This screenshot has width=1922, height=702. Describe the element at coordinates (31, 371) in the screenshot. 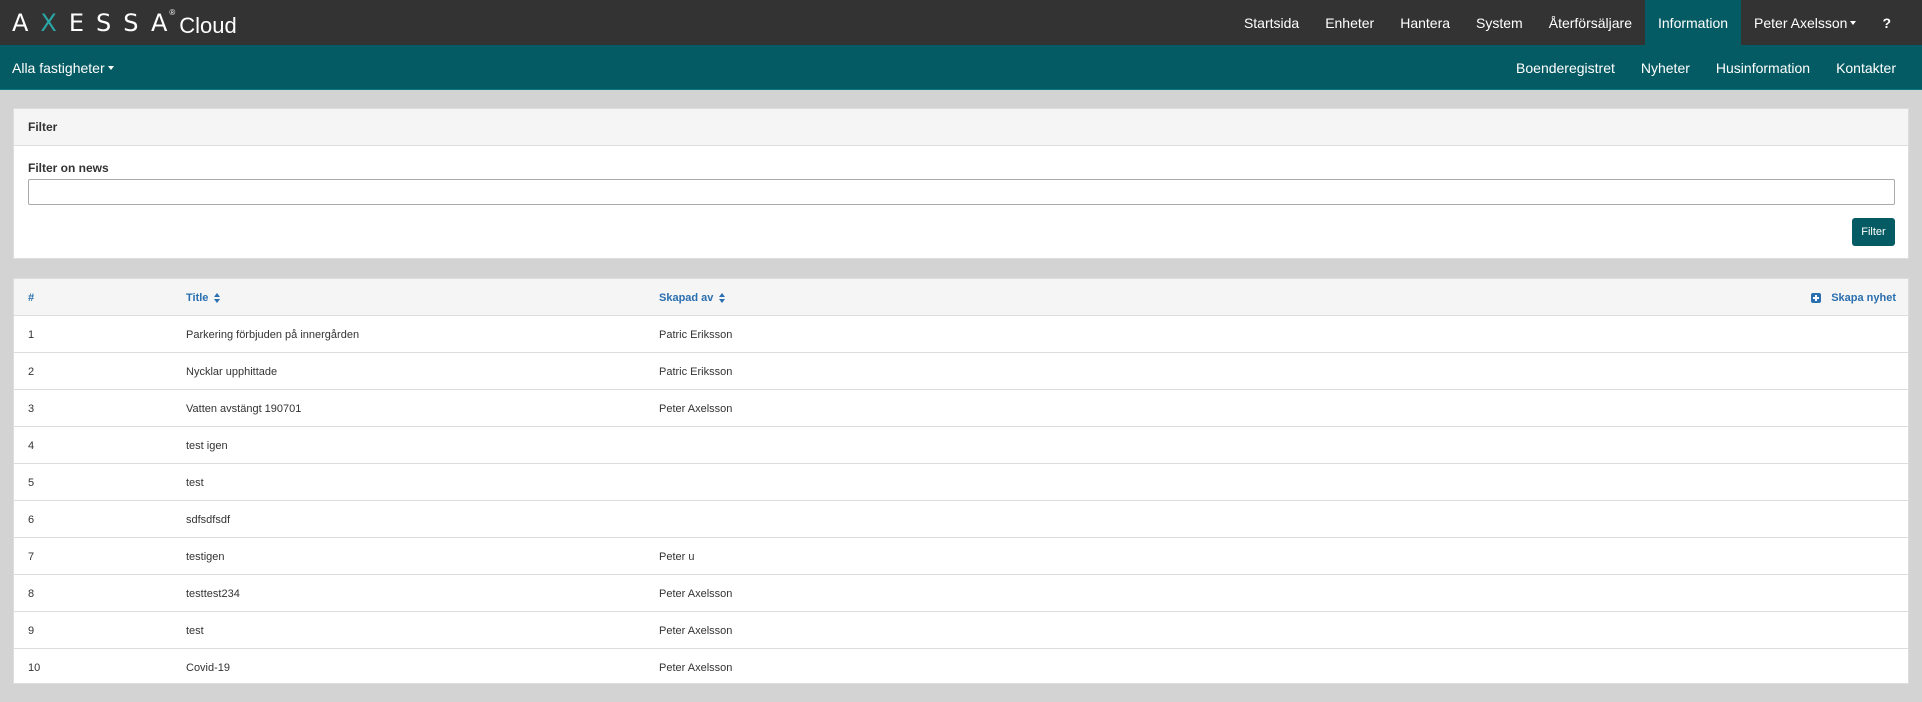

I see `row-number: 2` at that location.